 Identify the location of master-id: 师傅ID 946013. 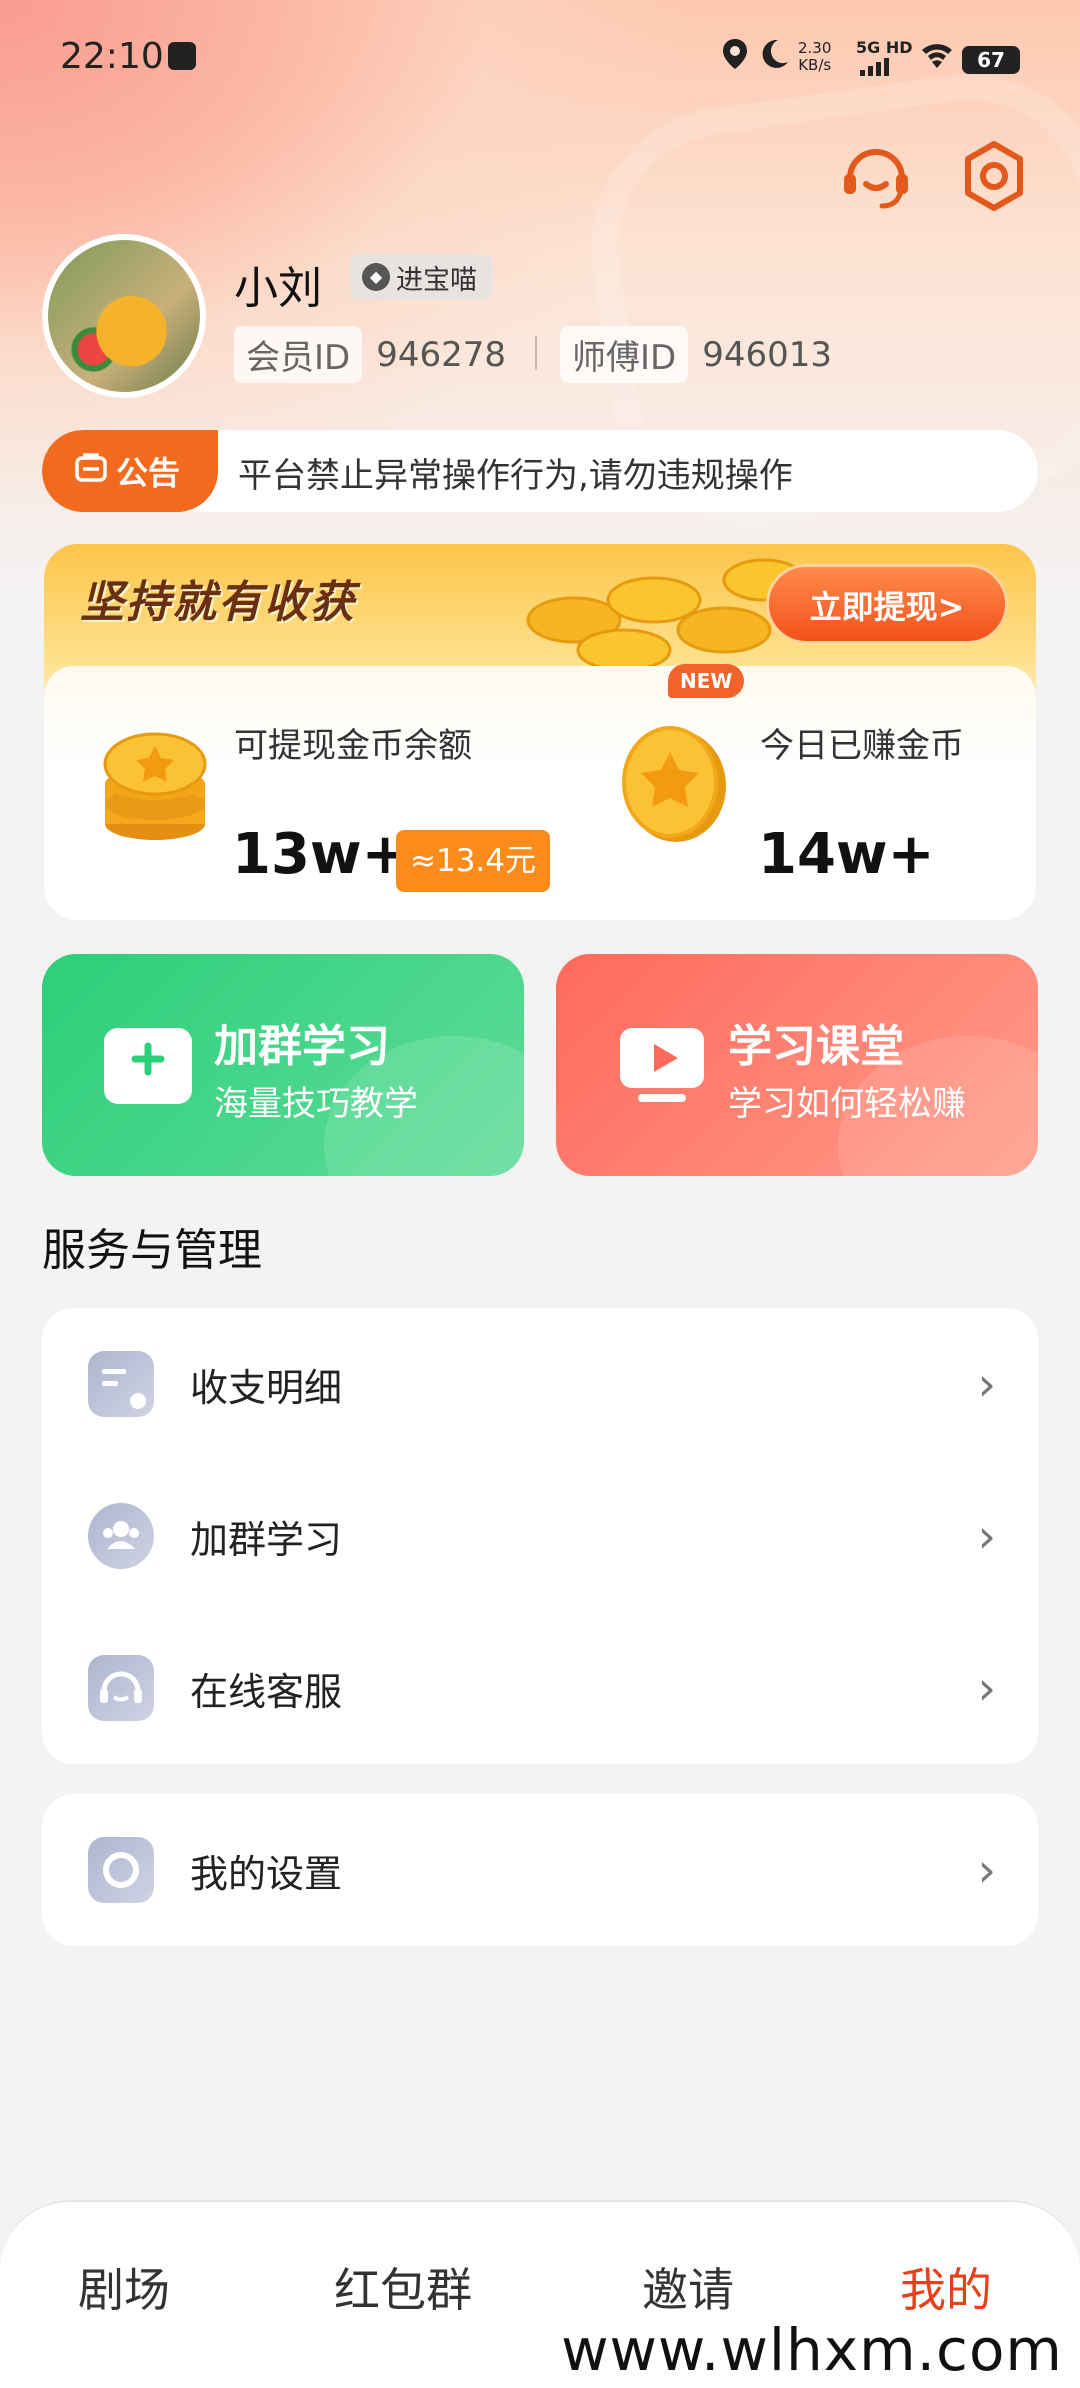
(696, 354).